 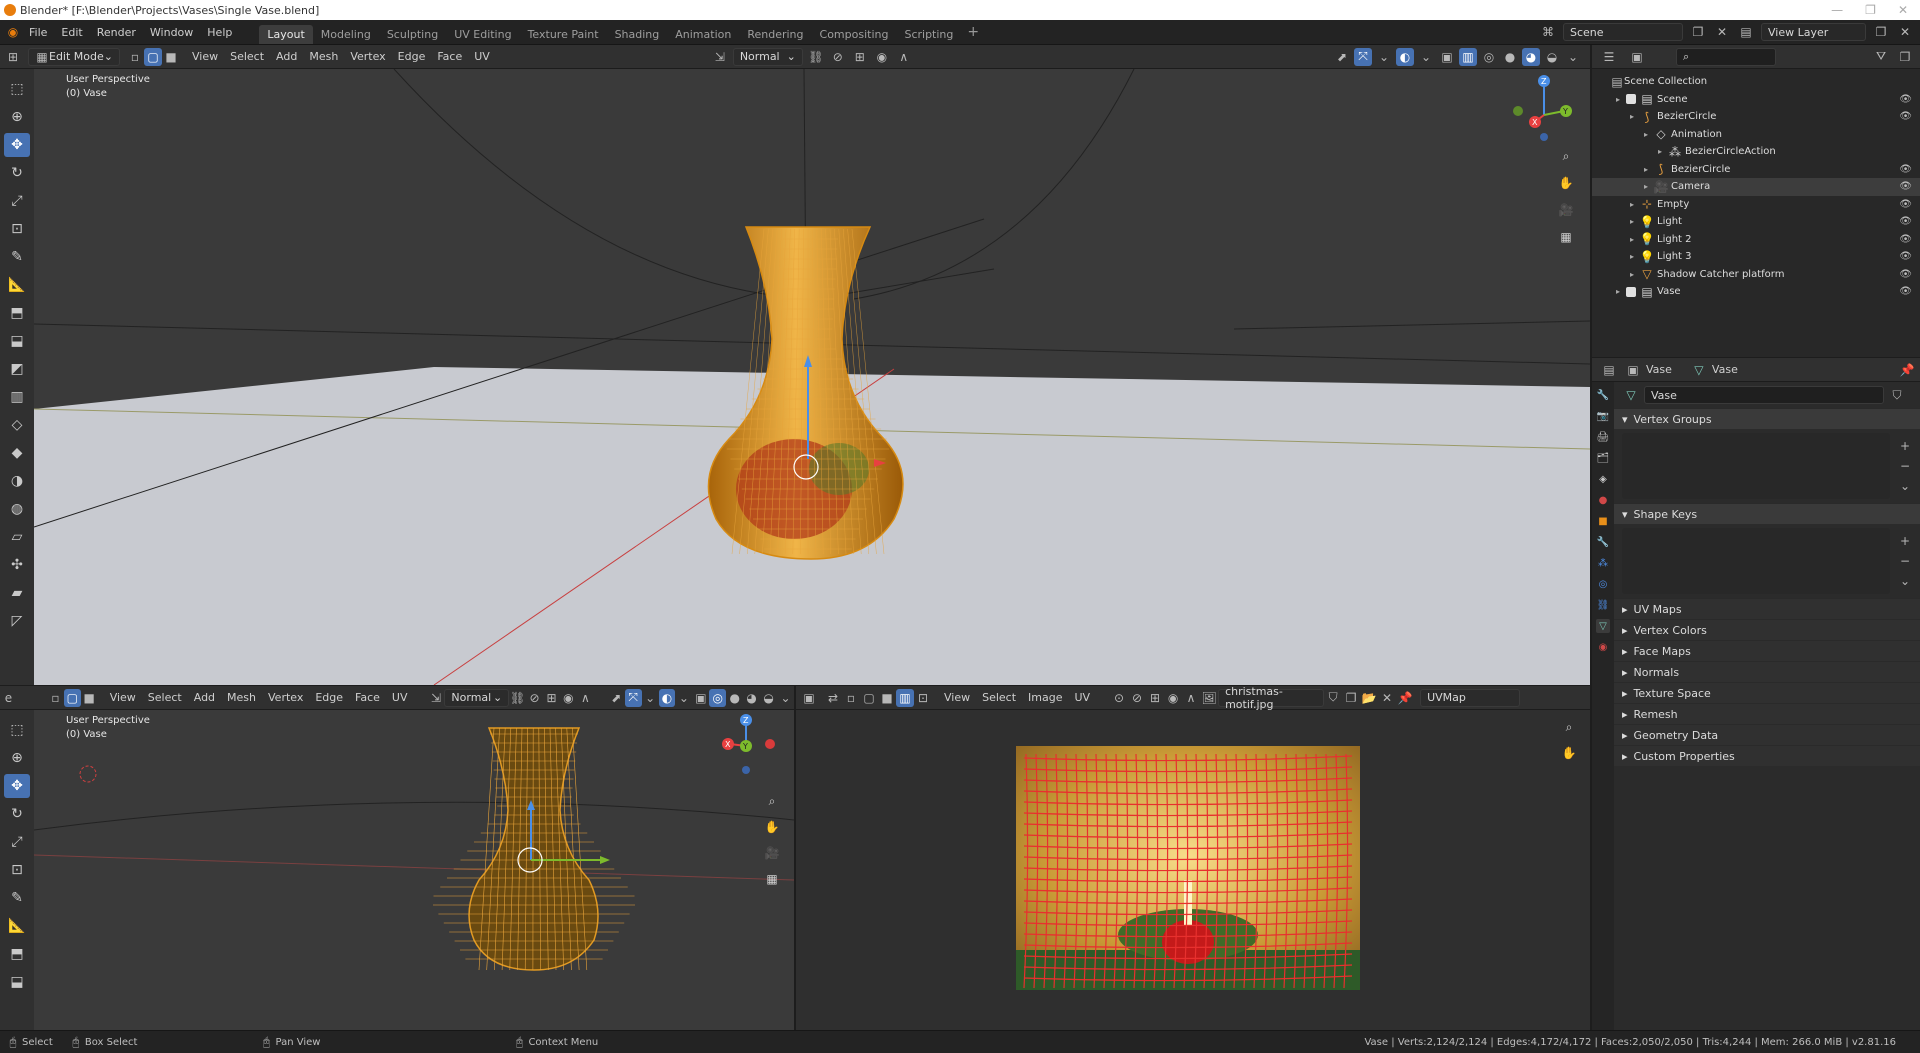 I want to click on zoom-icon: ⌕, so click(x=1569, y=727).